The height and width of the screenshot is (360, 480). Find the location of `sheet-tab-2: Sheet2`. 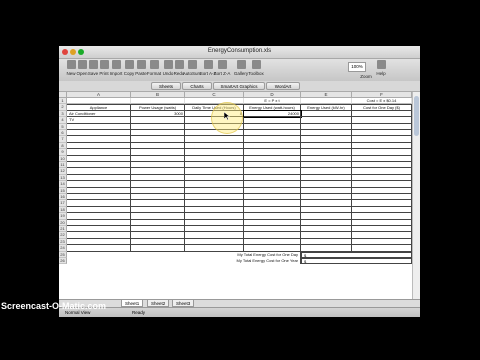

sheet-tab-2: Sheet2 is located at coordinates (158, 303).